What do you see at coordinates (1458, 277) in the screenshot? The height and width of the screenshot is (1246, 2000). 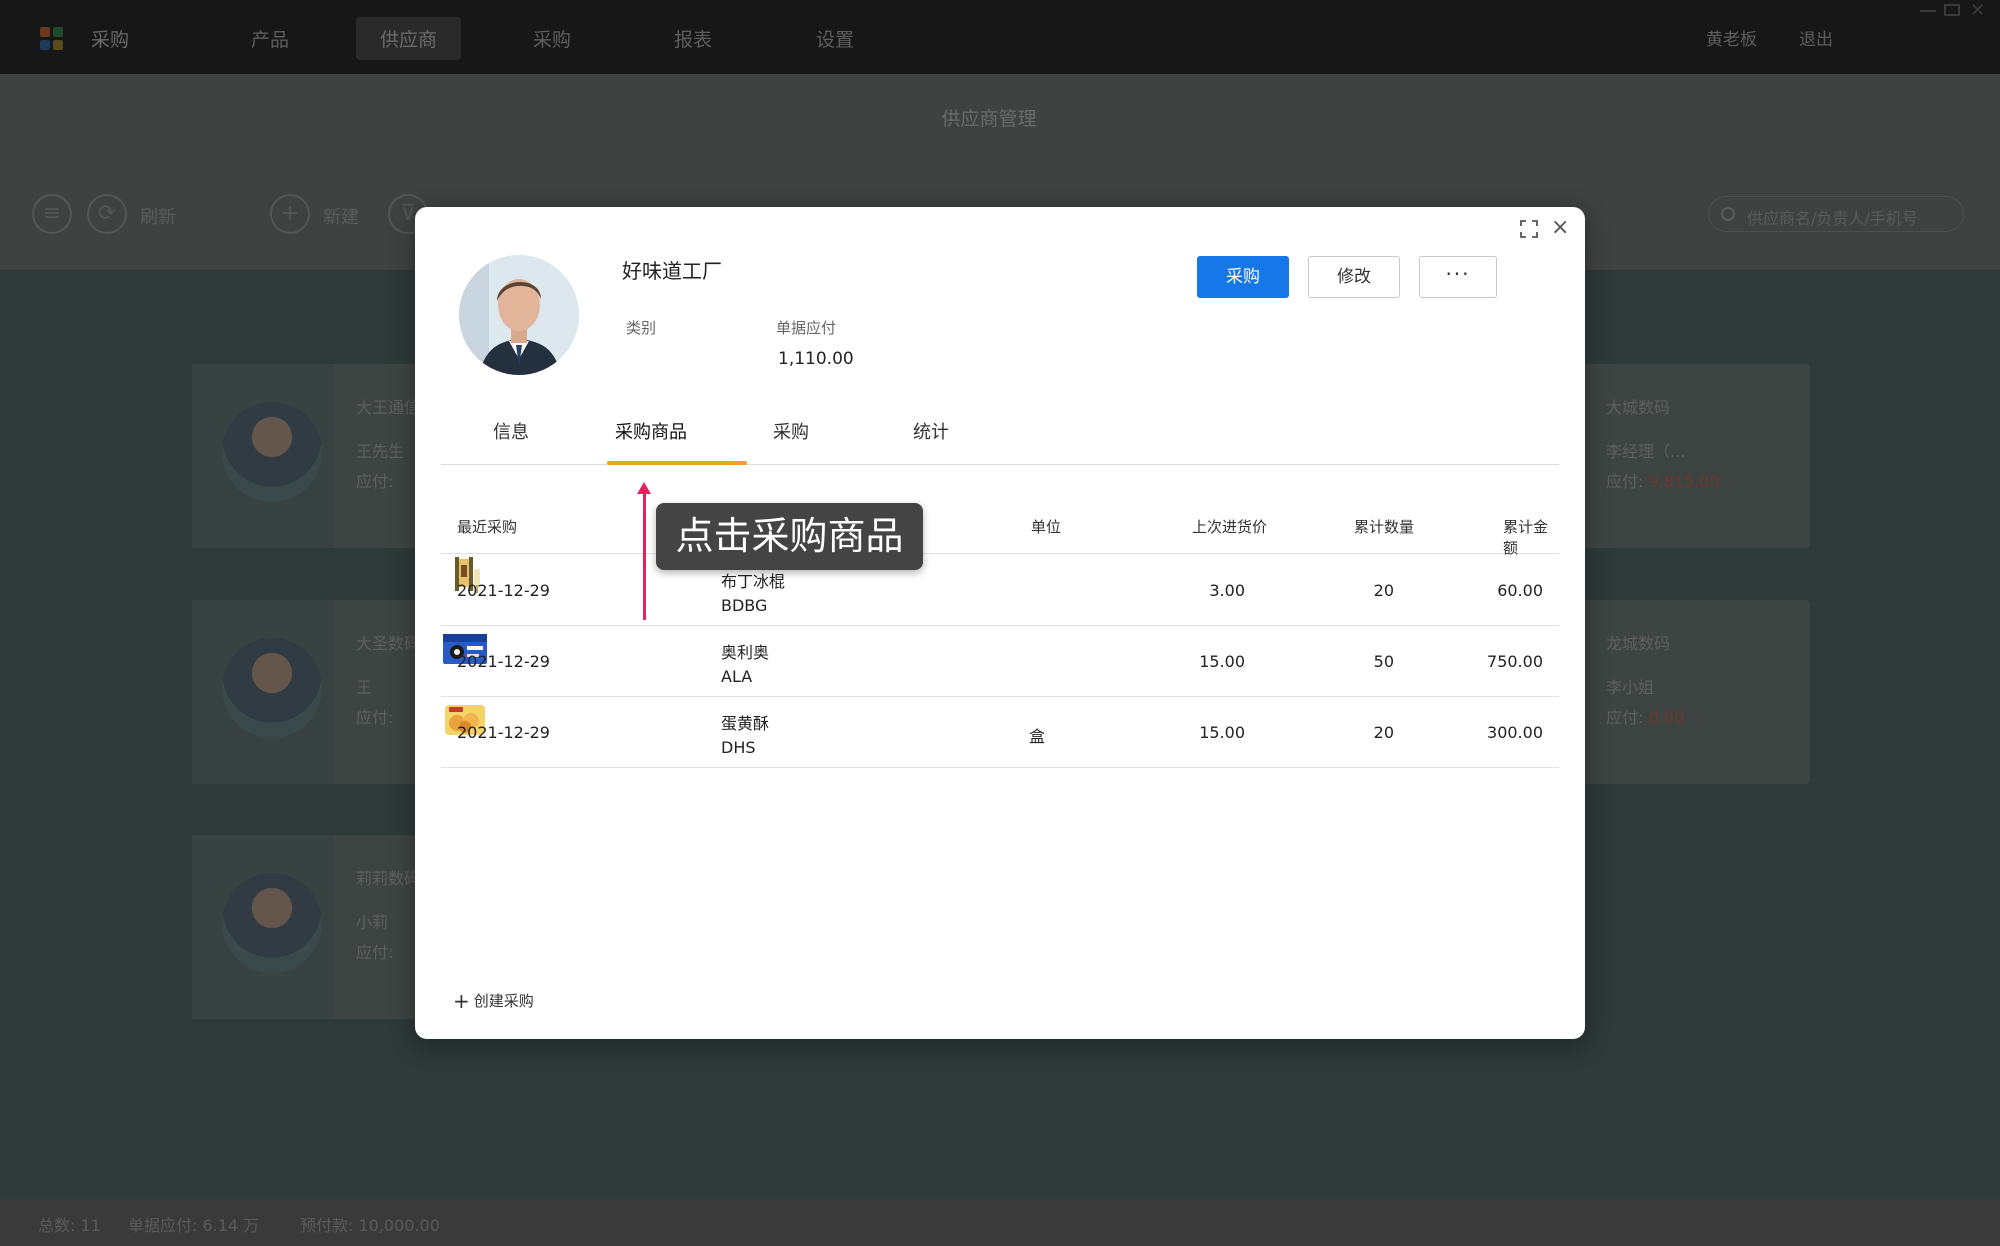 I see `more-button: ···` at bounding box center [1458, 277].